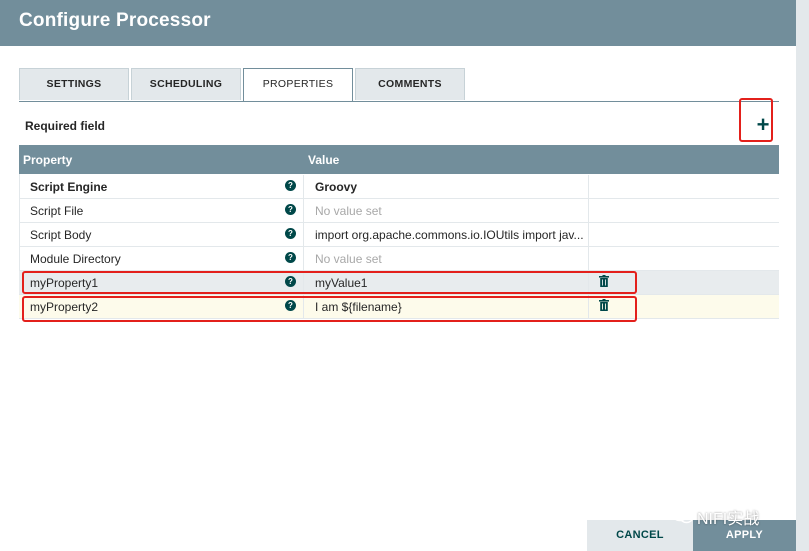 The image size is (809, 551). What do you see at coordinates (64, 307) in the screenshot?
I see `property-name: myProperty2` at bounding box center [64, 307].